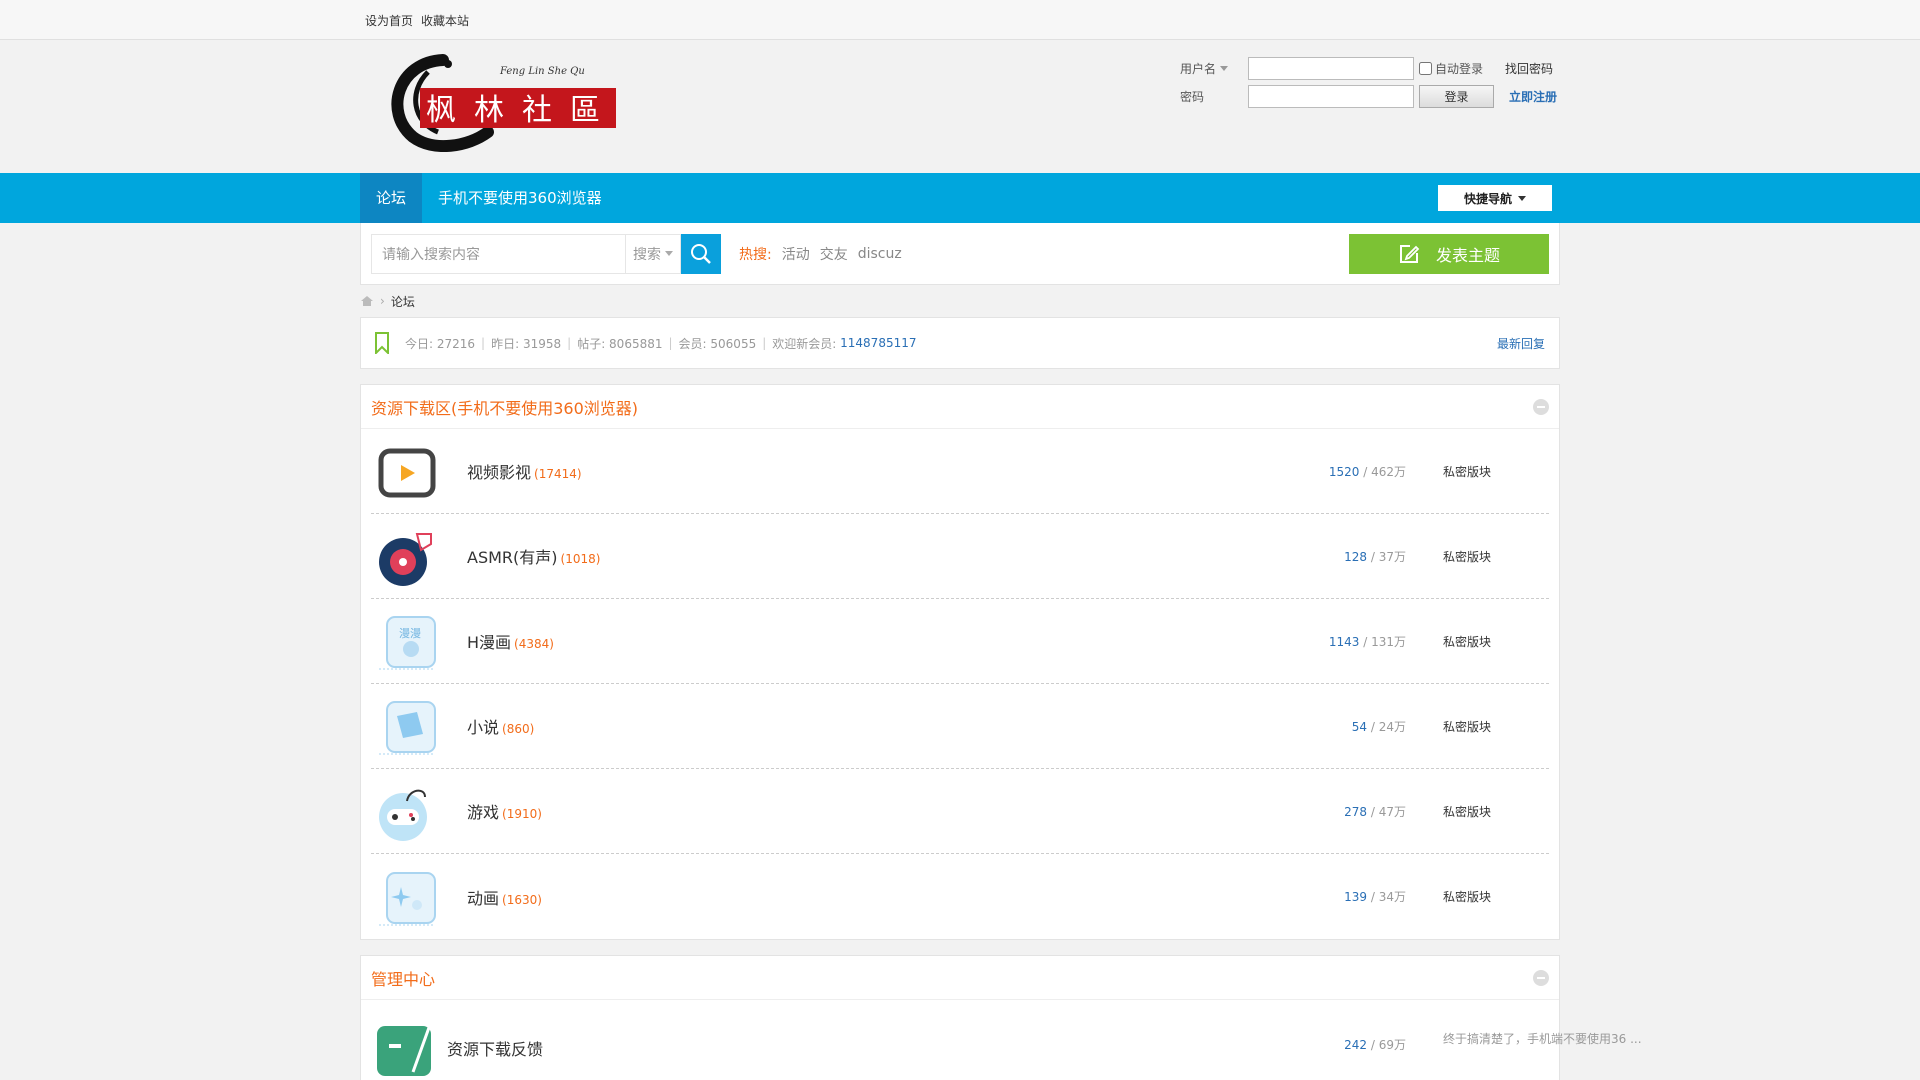 The height and width of the screenshot is (1080, 1920). I want to click on new-member-link: 1148785117, so click(878, 343).